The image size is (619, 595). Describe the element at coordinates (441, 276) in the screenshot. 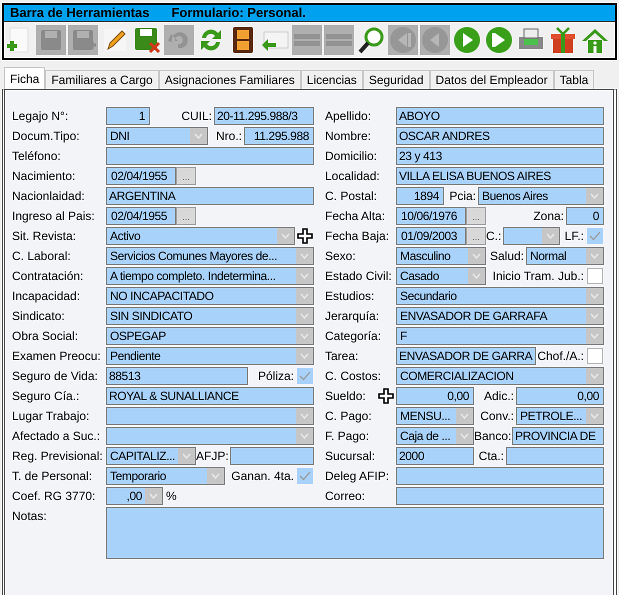

I see `dropdown-field: Casado` at that location.